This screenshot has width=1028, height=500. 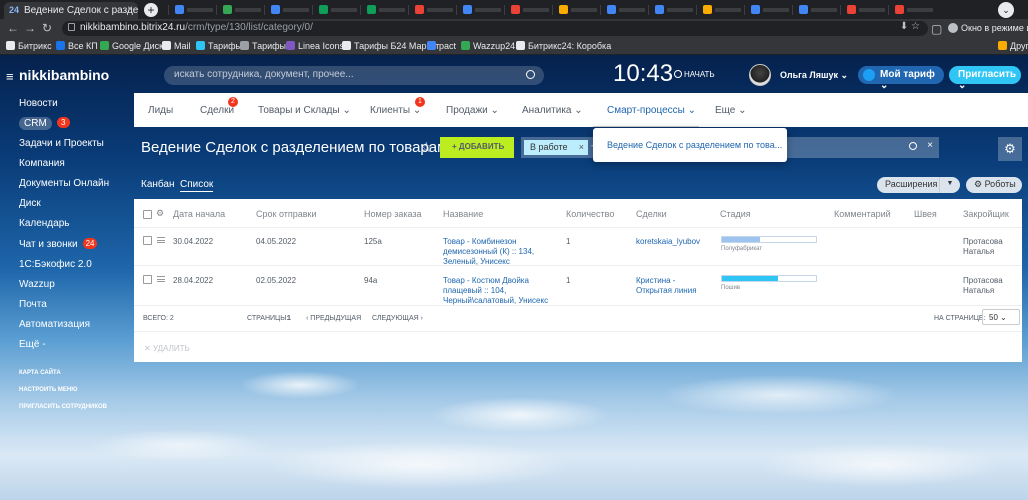 What do you see at coordinates (530, 74) in the screenshot?
I see `search-icon` at bounding box center [530, 74].